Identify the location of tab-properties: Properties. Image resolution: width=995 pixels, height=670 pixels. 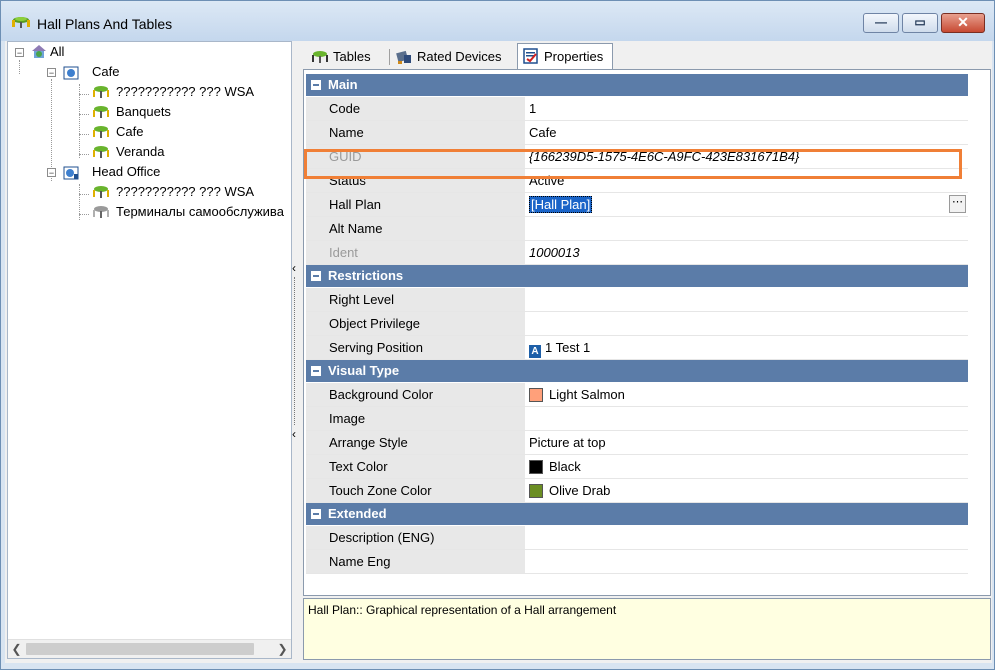
(565, 57).